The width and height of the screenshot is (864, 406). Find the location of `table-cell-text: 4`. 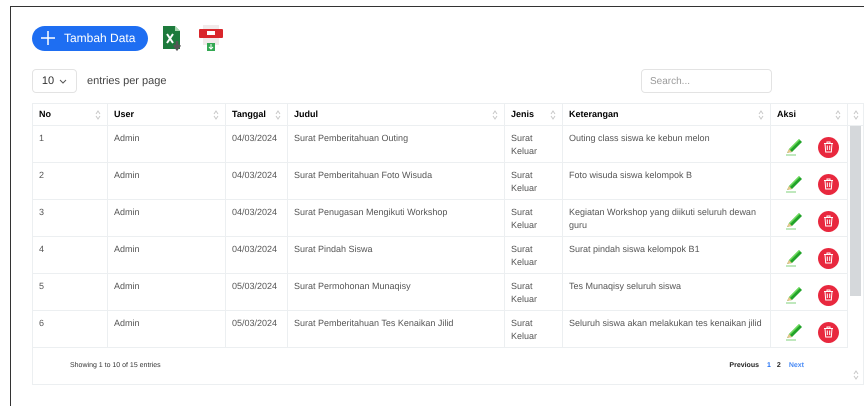

table-cell-text: 4 is located at coordinates (42, 249).